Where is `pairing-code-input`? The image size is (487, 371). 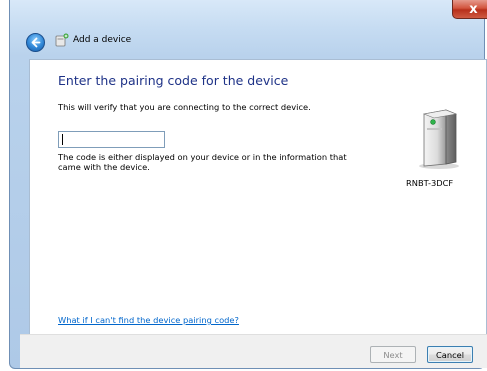 pairing-code-input is located at coordinates (111, 139).